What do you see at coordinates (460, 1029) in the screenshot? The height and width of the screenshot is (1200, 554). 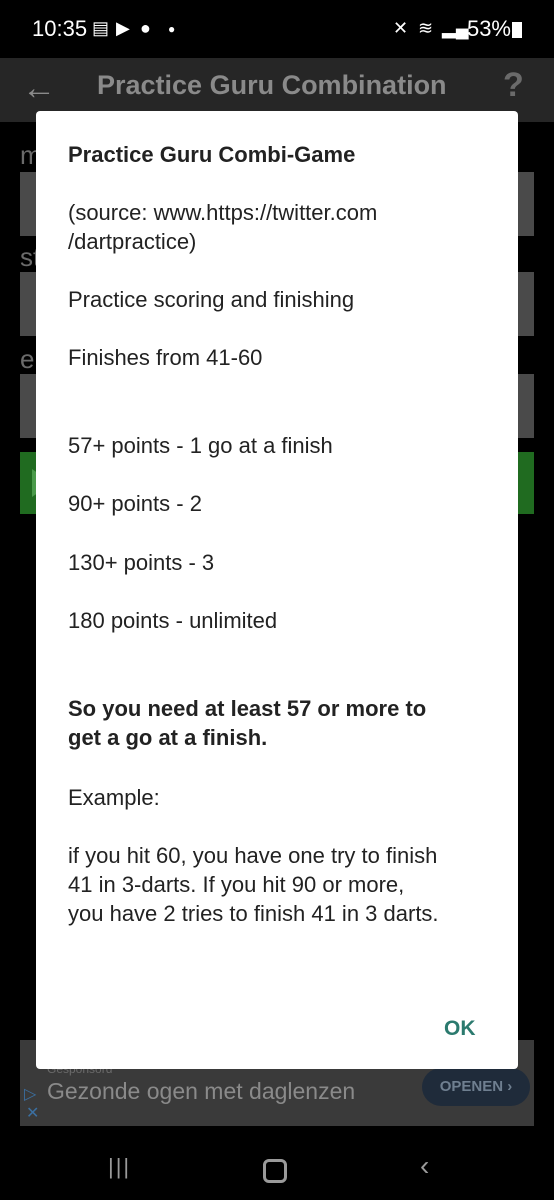 I see `ok-button: OK` at bounding box center [460, 1029].